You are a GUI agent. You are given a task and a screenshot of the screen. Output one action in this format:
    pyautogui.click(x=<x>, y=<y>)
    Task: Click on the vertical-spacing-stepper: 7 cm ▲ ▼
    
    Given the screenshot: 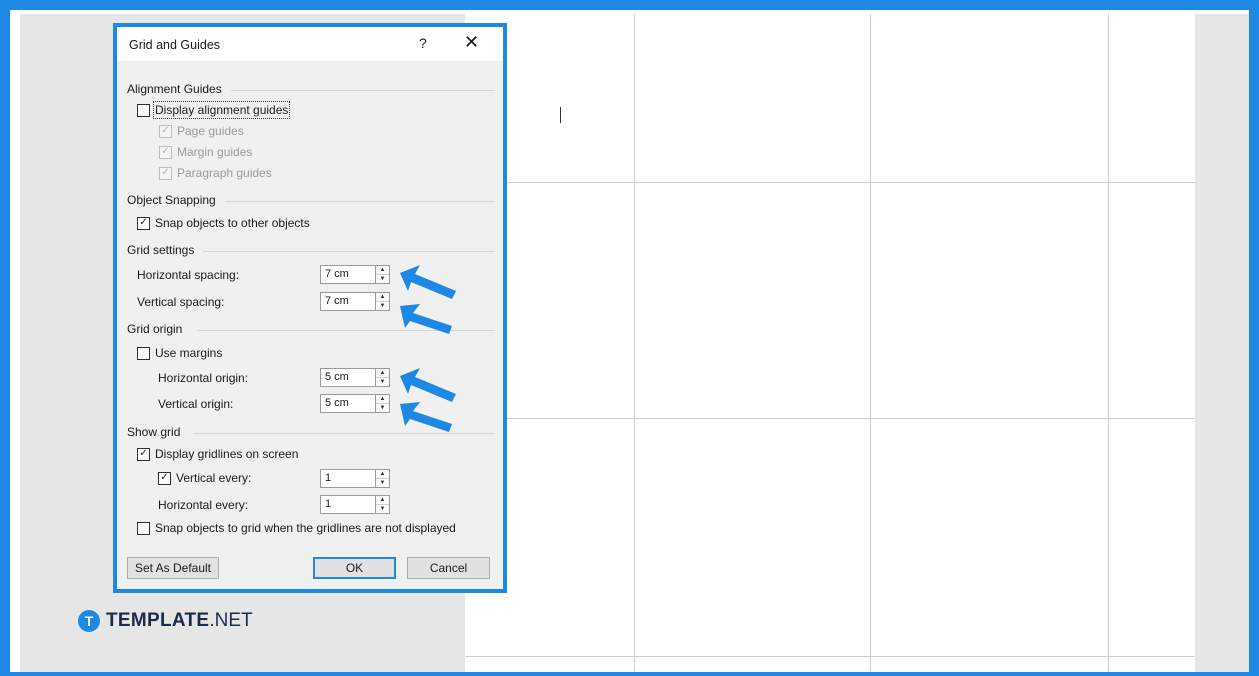 What is the action you would take?
    pyautogui.click(x=355, y=301)
    